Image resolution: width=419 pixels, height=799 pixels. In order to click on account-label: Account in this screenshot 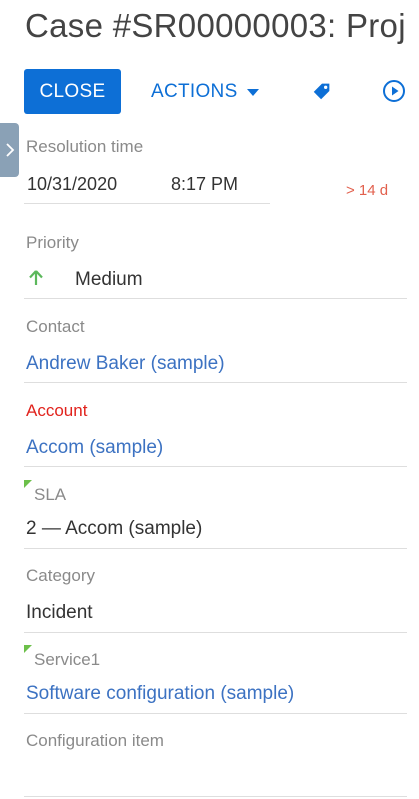, I will do `click(57, 410)`.